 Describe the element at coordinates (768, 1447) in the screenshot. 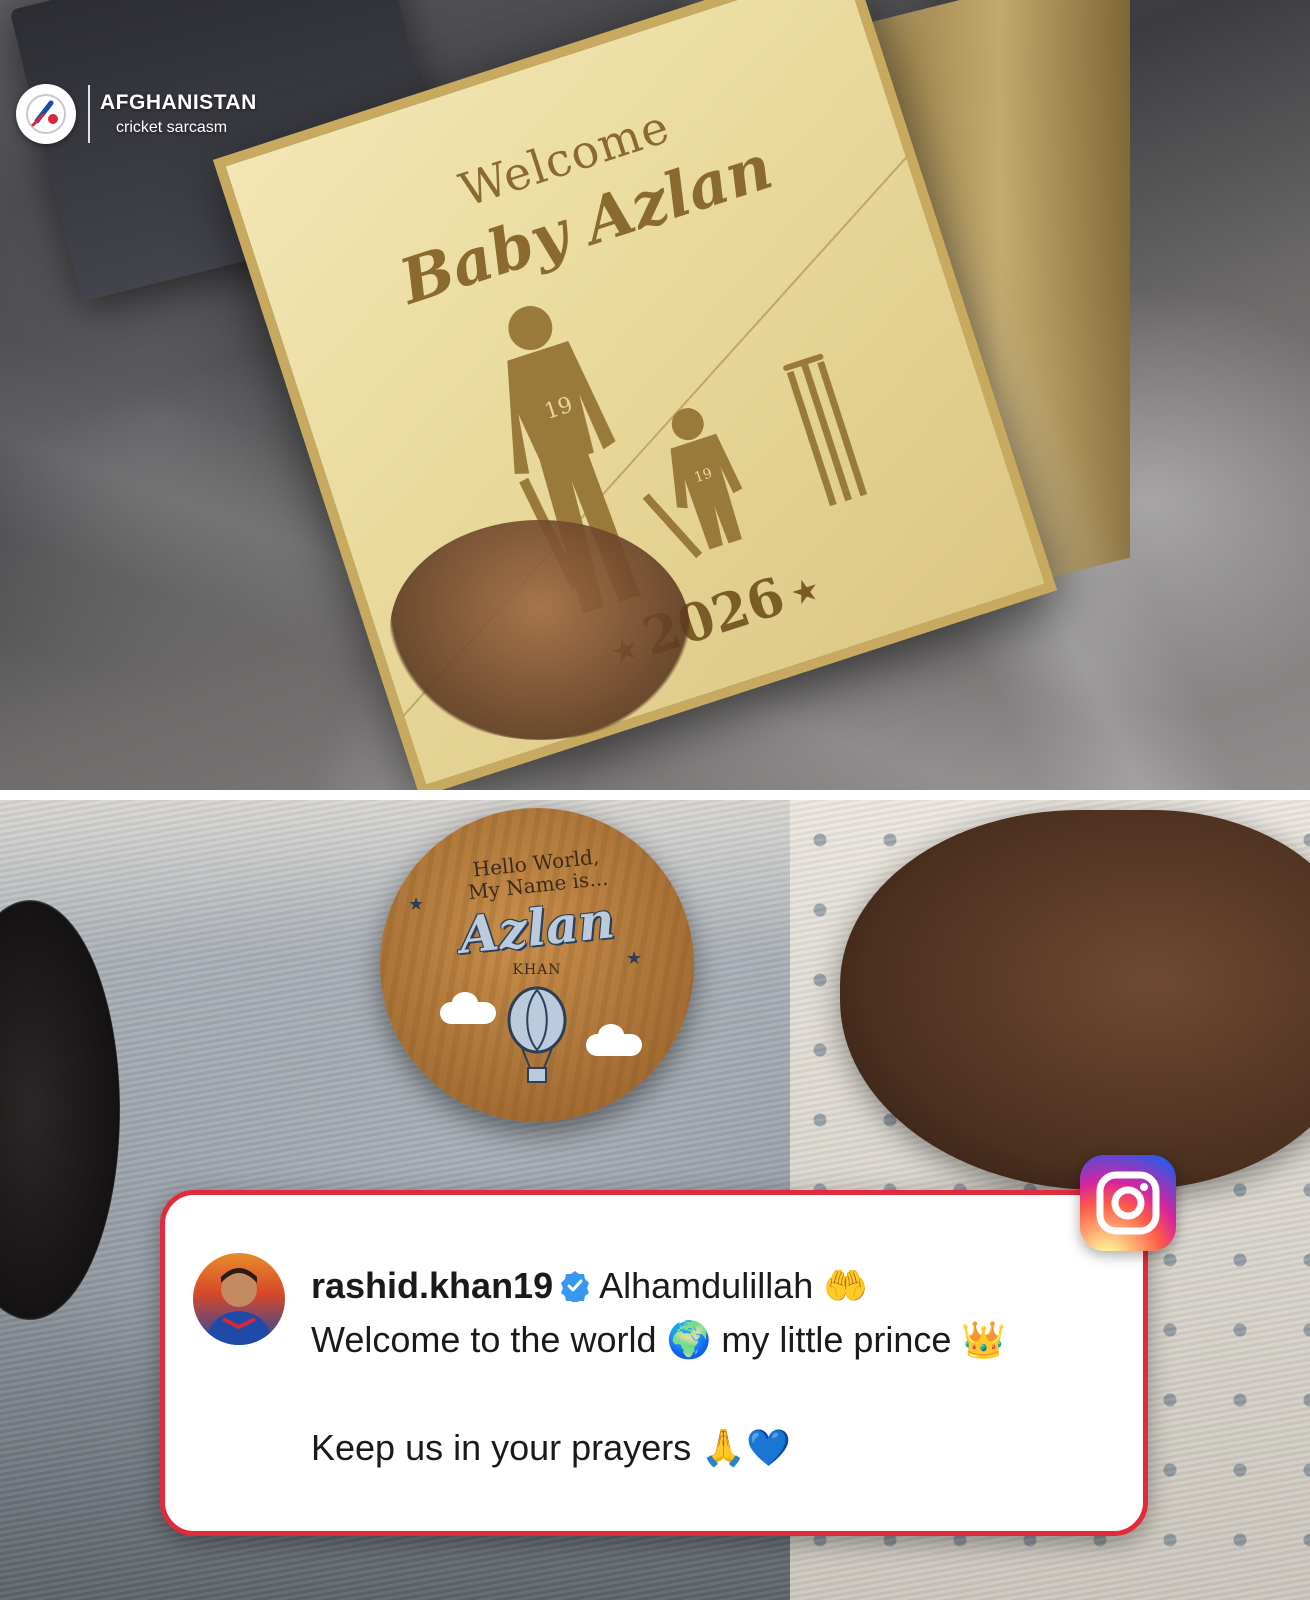

I see `blue-heart-emoji-icon: 💙` at that location.